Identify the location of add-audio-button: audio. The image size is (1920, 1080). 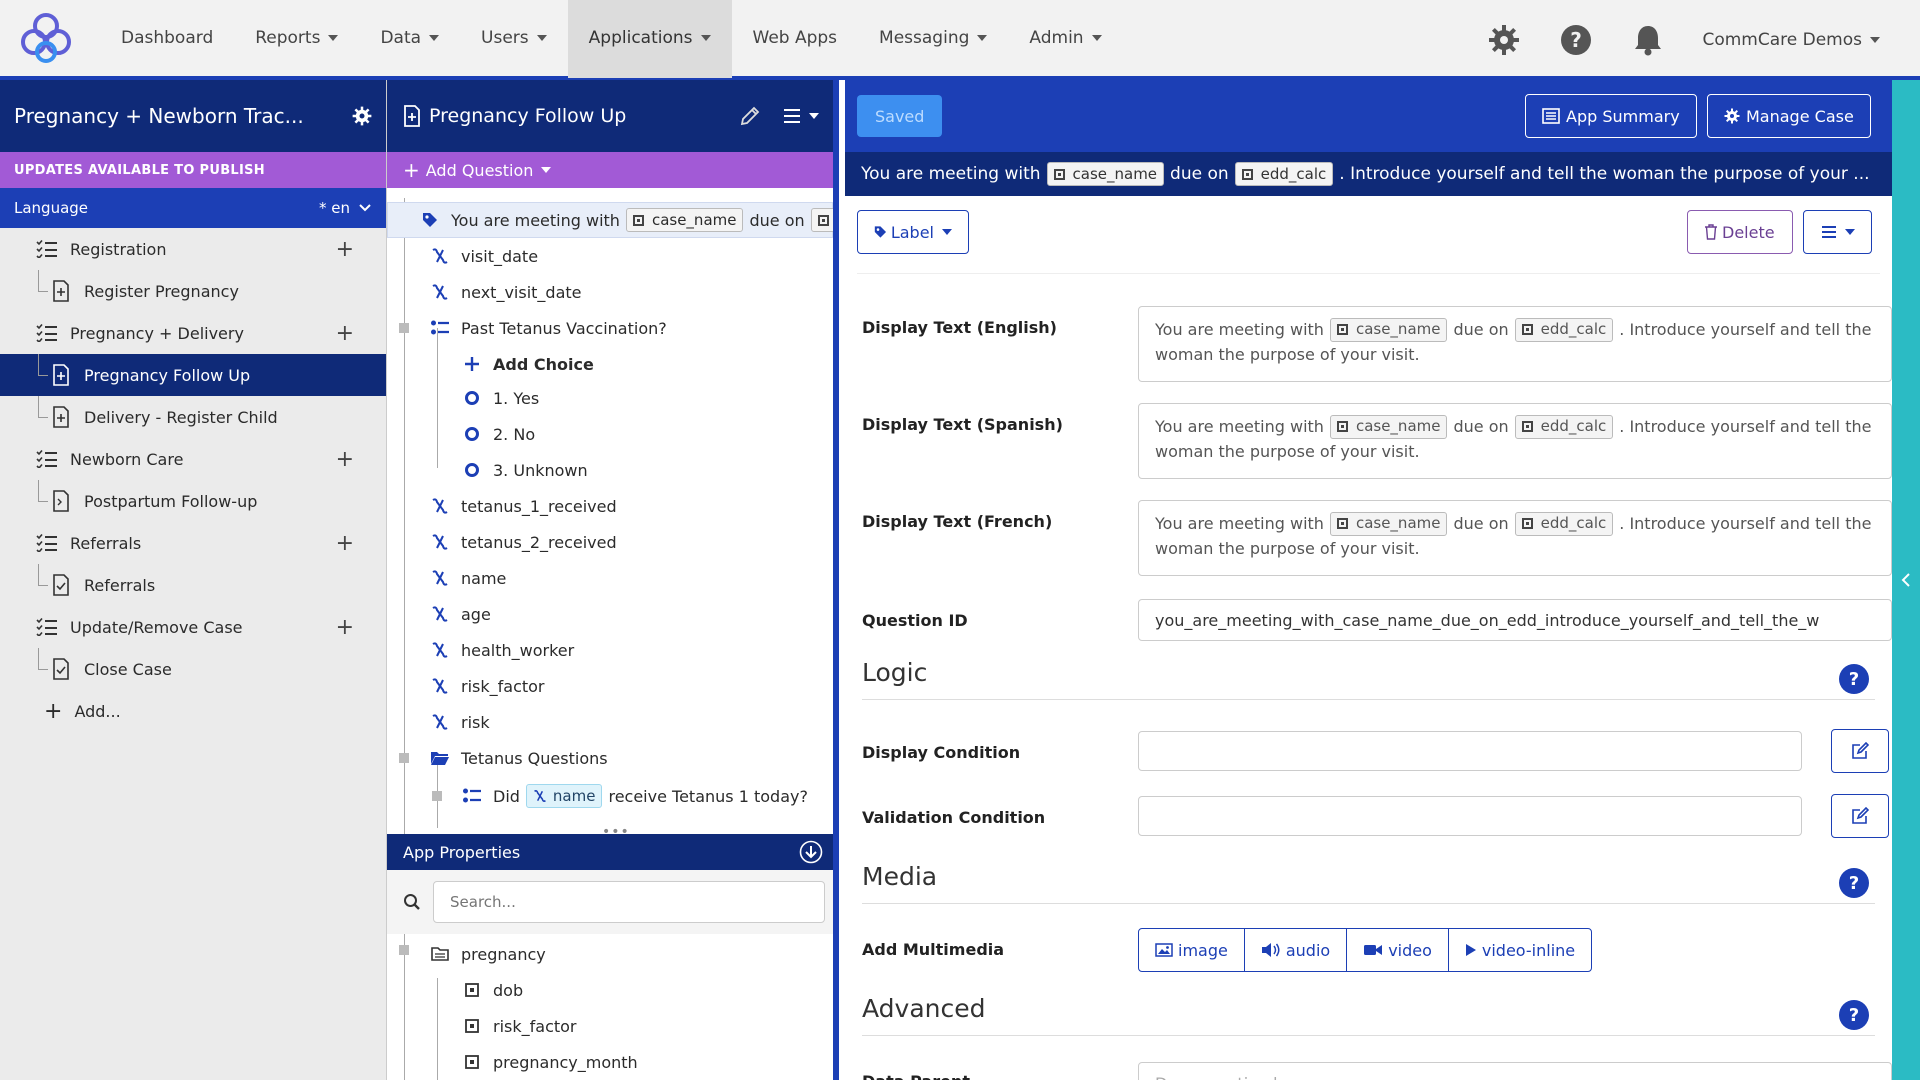
(1296, 950).